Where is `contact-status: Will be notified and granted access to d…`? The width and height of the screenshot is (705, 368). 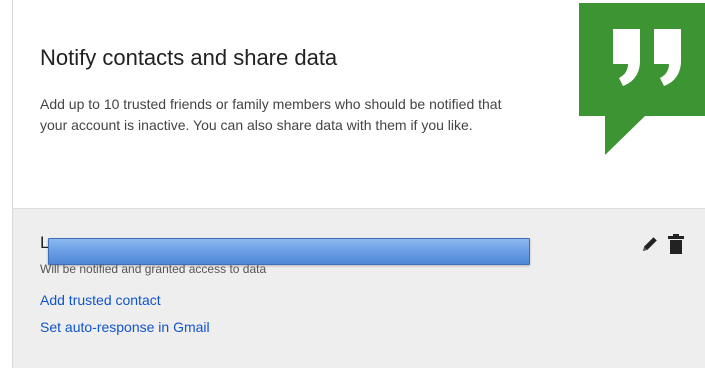 contact-status: Will be notified and granted access to d… is located at coordinates (153, 269).